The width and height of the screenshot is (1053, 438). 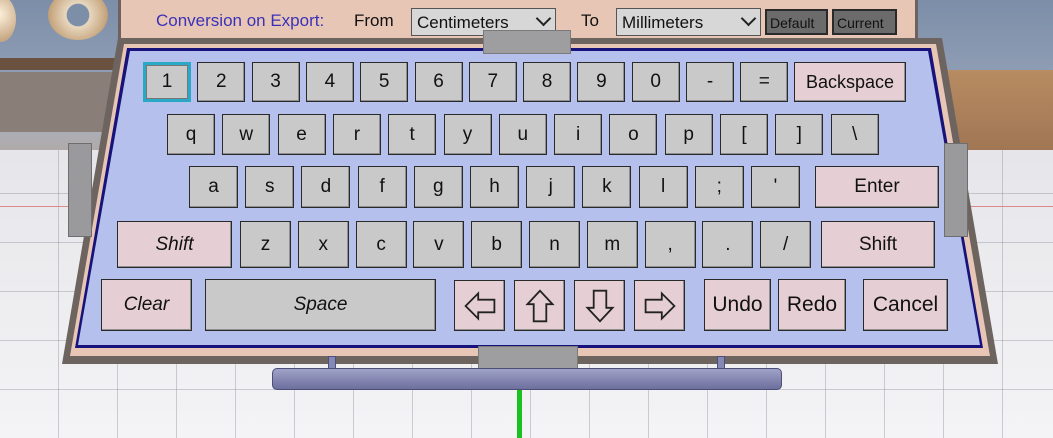 What do you see at coordinates (265, 244) in the screenshot?
I see `key-z: z` at bounding box center [265, 244].